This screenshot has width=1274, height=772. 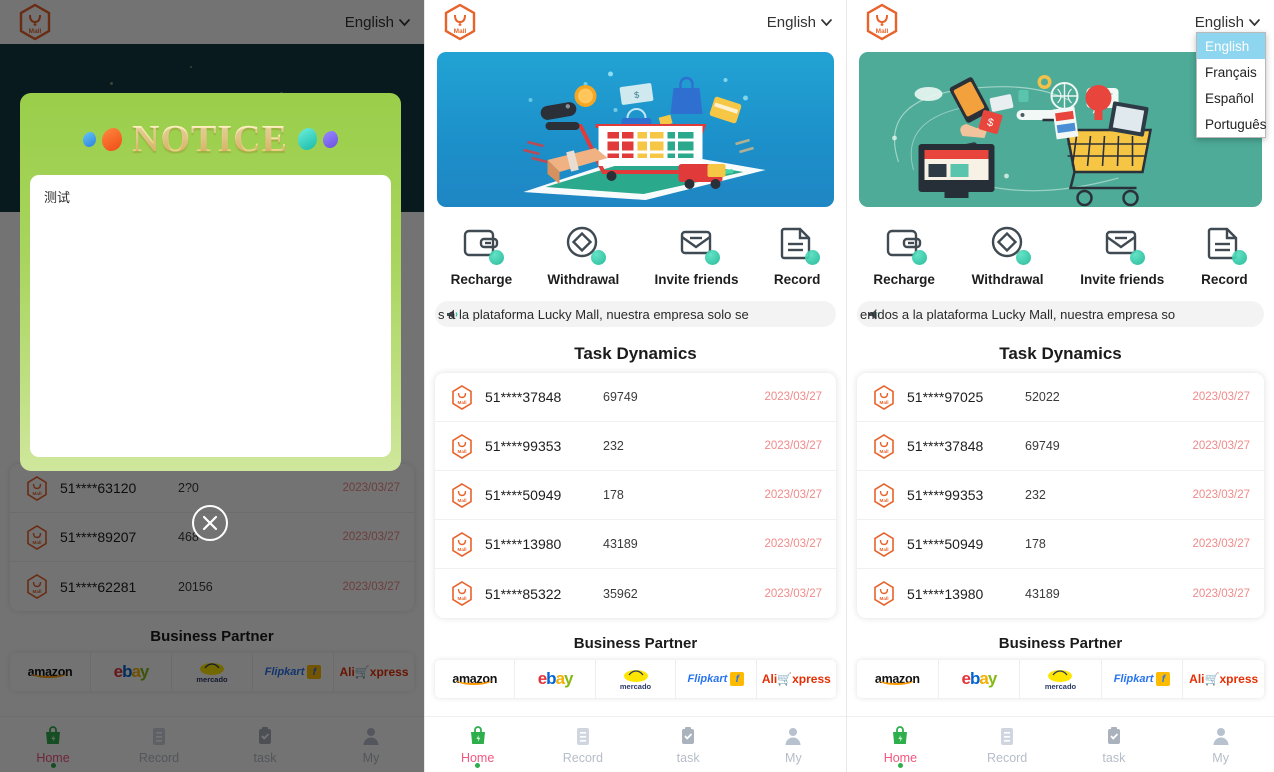 I want to click on language-selector-middle: English, so click(x=799, y=22).